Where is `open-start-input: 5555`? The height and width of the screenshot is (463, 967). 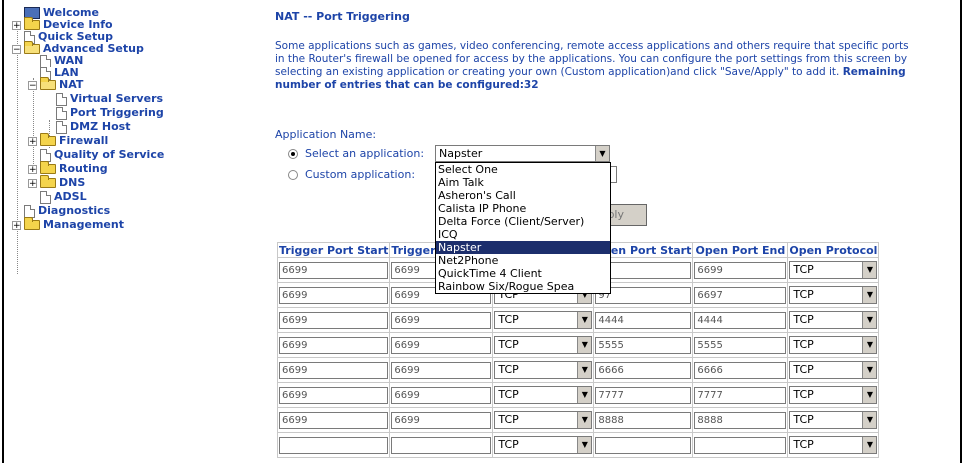 open-start-input: 5555 is located at coordinates (643, 345).